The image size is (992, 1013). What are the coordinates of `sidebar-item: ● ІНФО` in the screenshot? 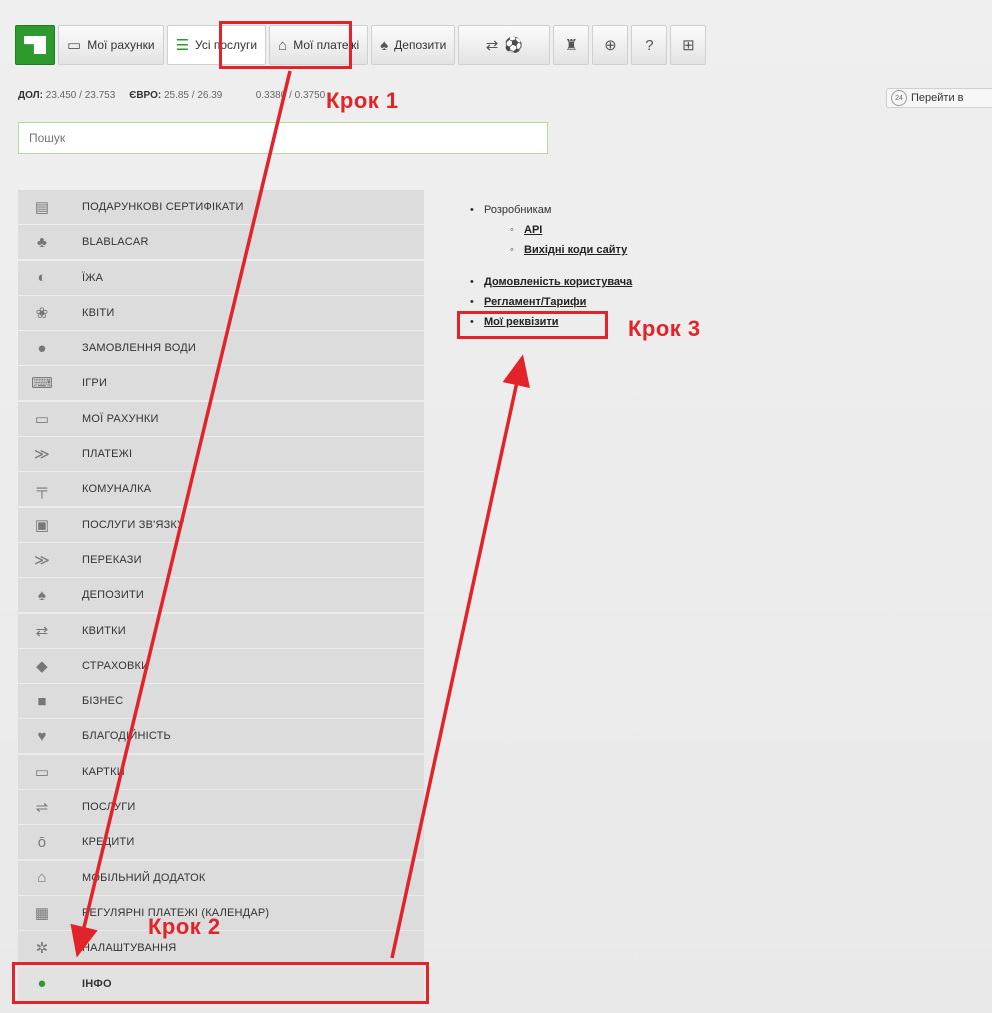 It's located at (221, 983).